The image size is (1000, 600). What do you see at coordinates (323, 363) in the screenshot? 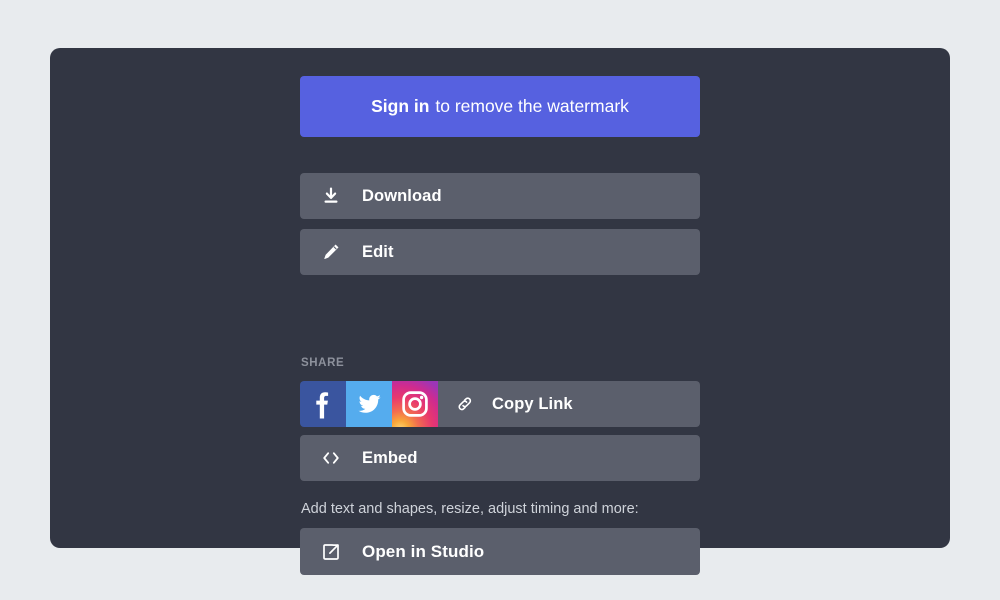
I see `share-section-label: SHARE` at bounding box center [323, 363].